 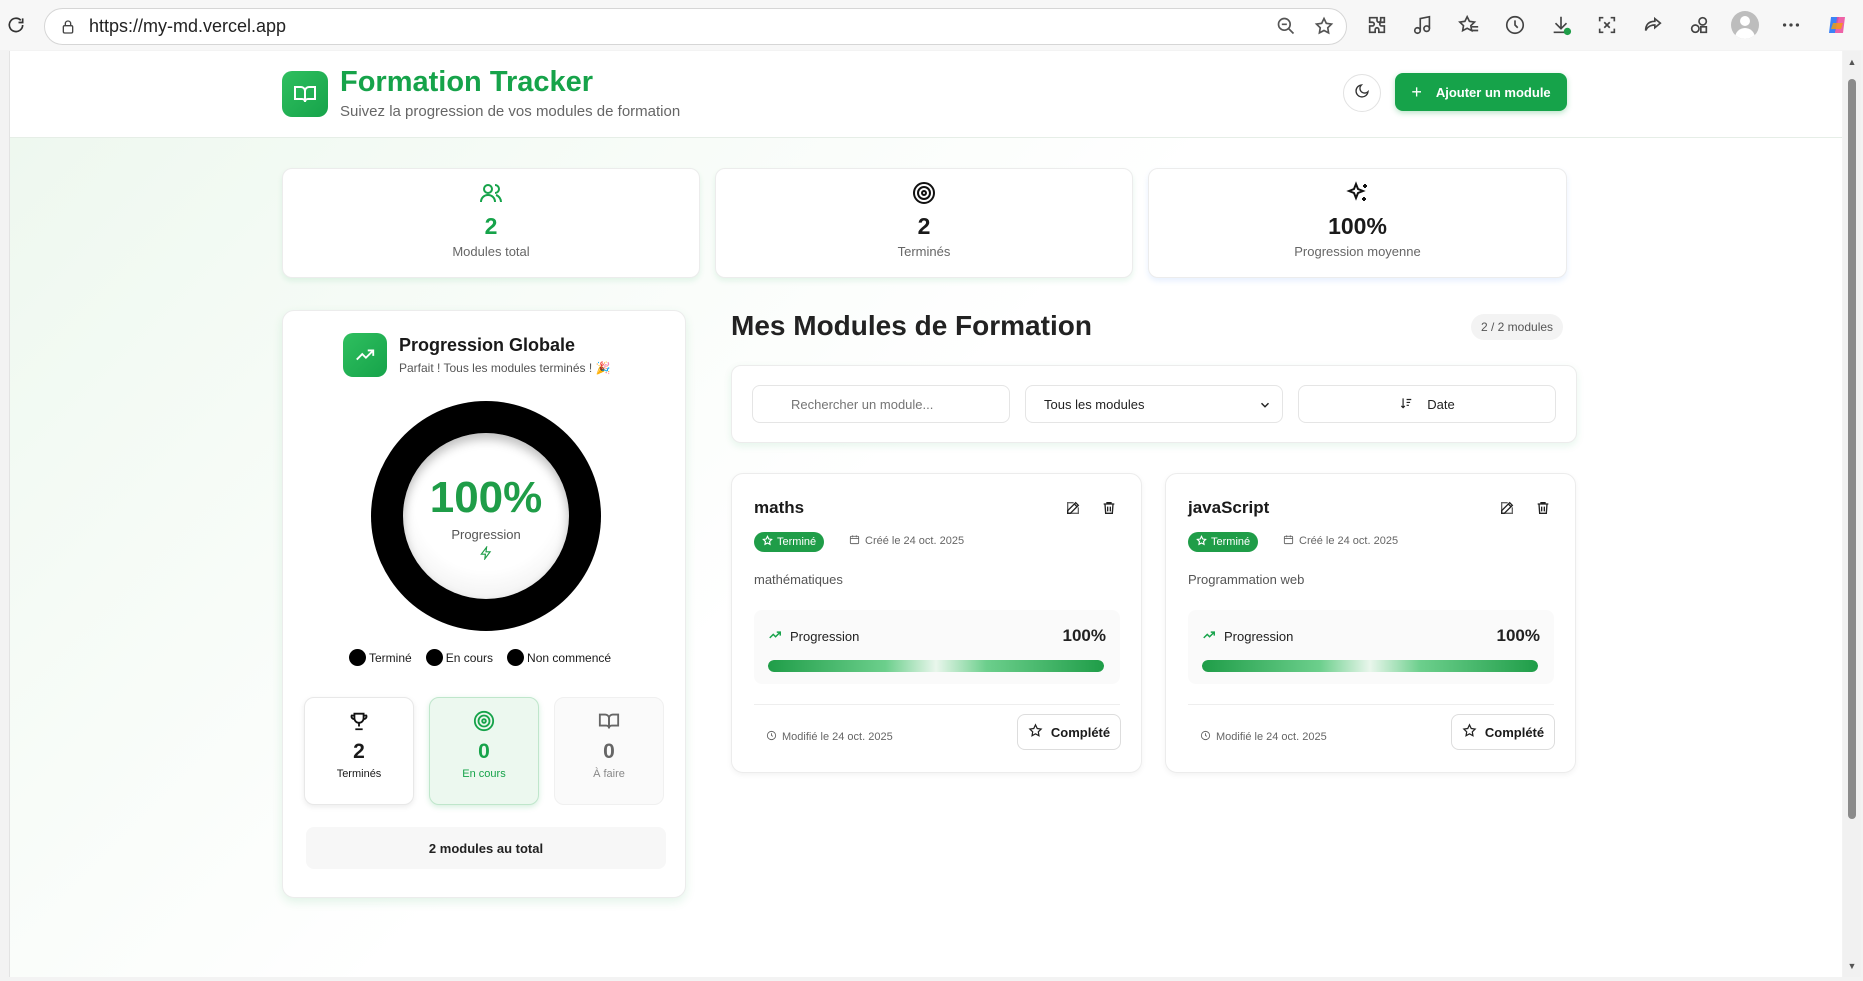 What do you see at coordinates (1852, 449) in the screenshot?
I see `scrollbar-thumb` at bounding box center [1852, 449].